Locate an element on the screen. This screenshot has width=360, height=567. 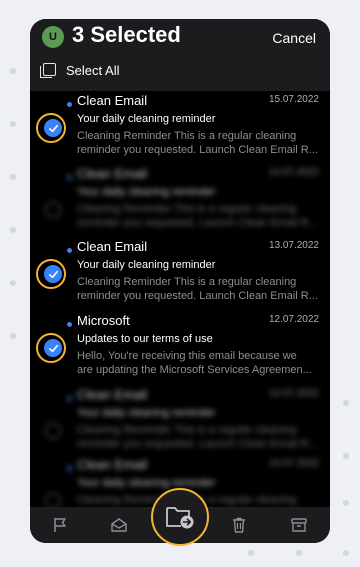
move-to-folder-button is located at coordinates (180, 517).